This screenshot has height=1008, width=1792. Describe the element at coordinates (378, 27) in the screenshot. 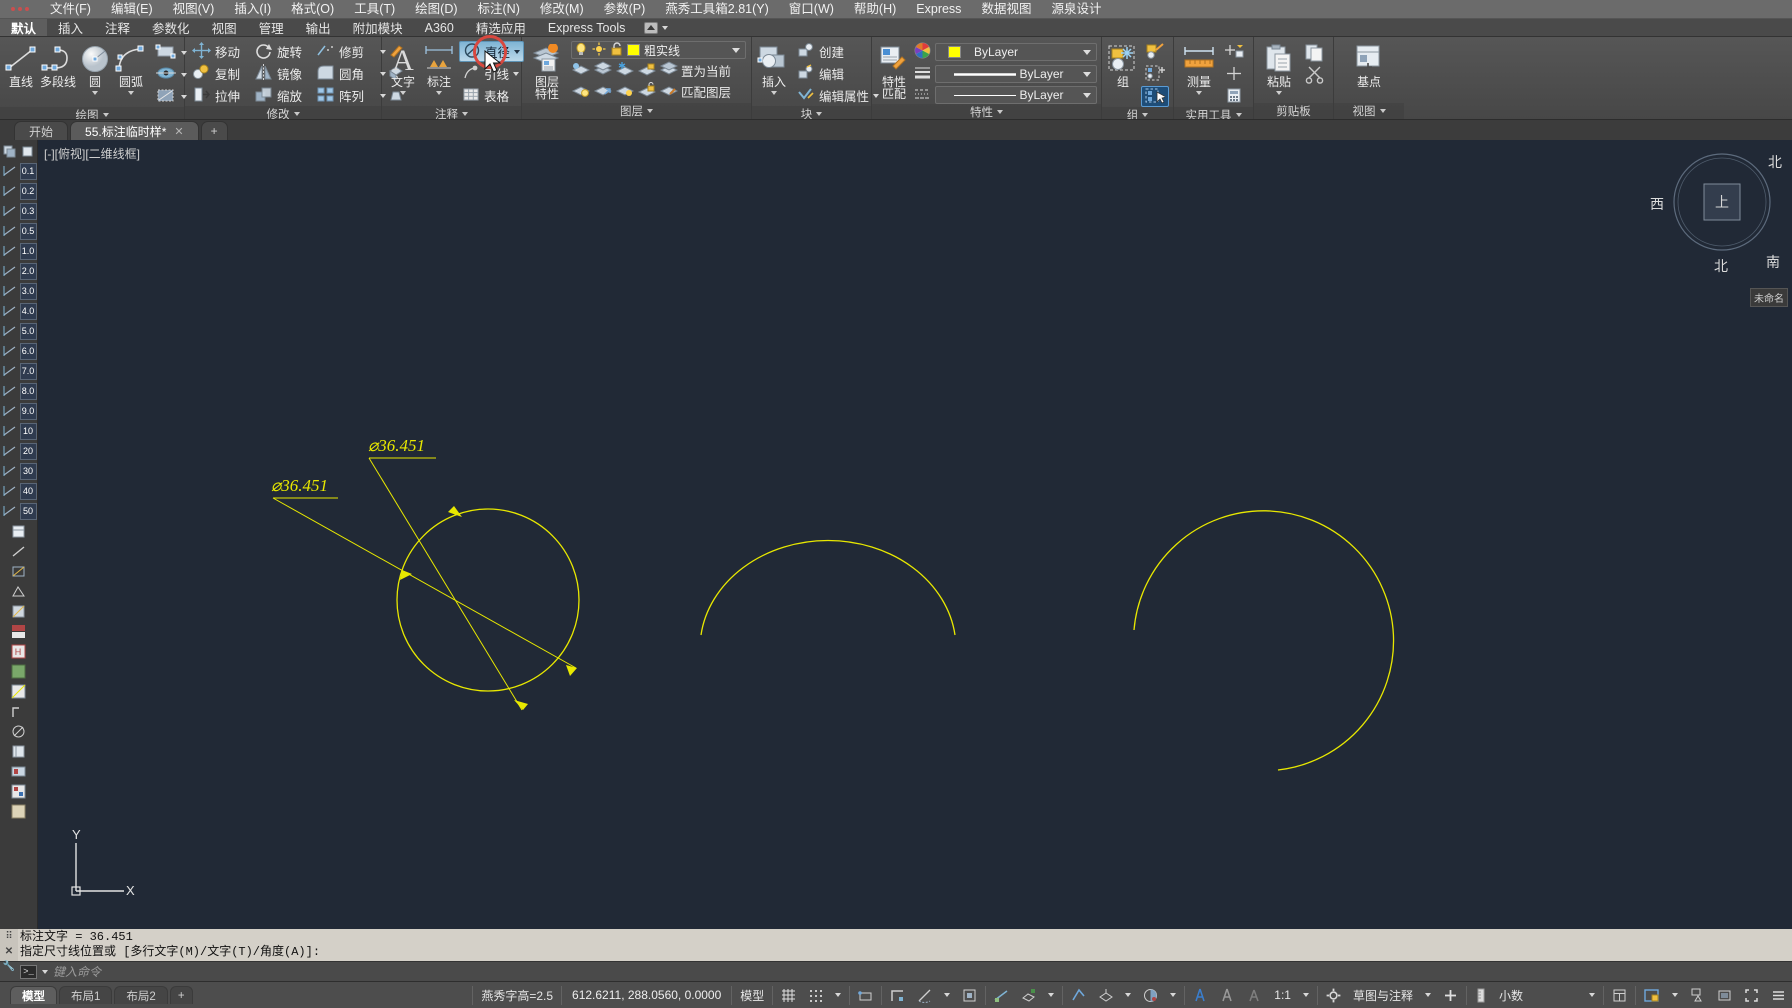

I see `ribbon-tab-7: 附加模块` at that location.